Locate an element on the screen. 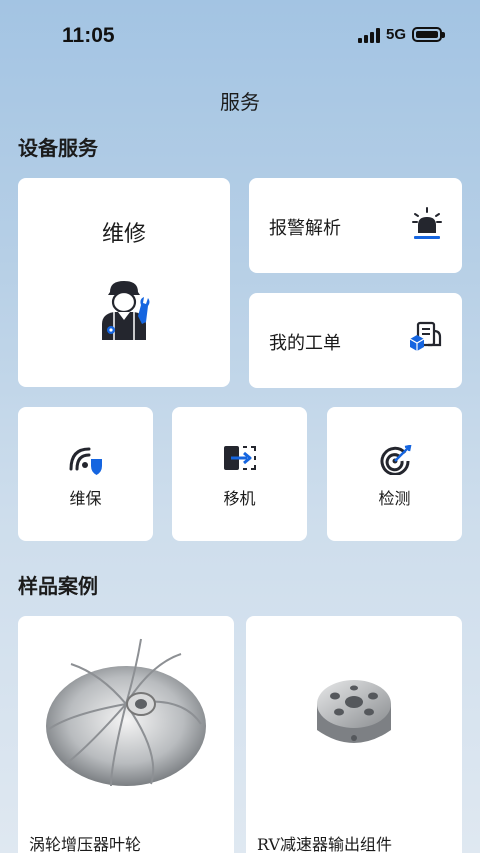 This screenshot has height=853, width=480. sample-card-rv-reducer: RV减速器输出组件 is located at coordinates (354, 734).